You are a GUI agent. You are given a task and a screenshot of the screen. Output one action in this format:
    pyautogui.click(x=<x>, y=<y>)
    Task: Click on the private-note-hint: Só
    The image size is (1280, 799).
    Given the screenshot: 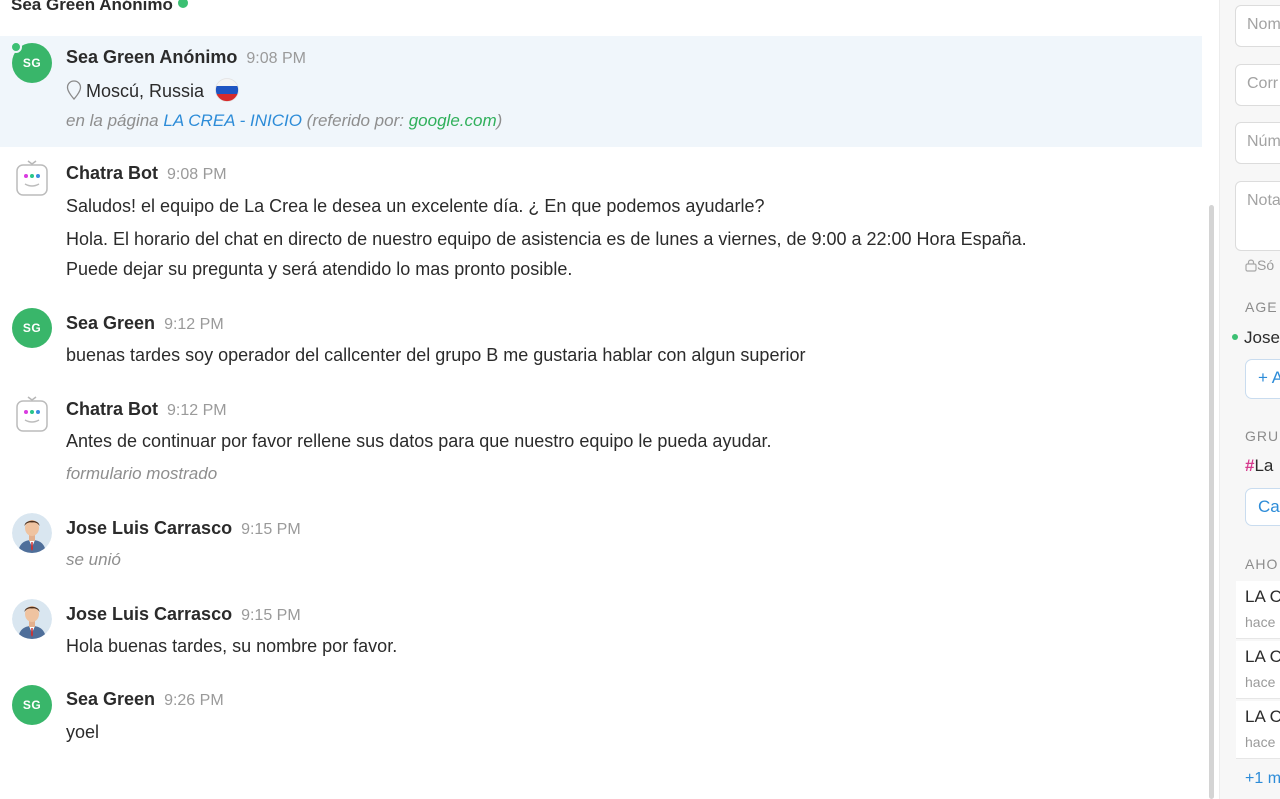 What is the action you would take?
    pyautogui.click(x=1259, y=265)
    